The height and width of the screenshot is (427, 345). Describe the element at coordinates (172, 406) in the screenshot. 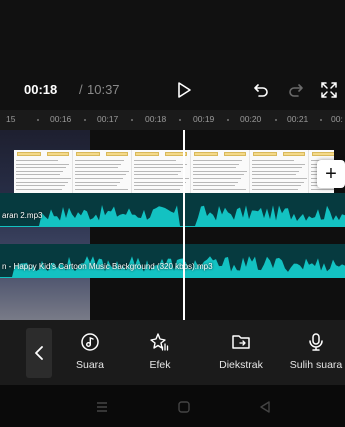

I see `system-navigation-bar` at that location.